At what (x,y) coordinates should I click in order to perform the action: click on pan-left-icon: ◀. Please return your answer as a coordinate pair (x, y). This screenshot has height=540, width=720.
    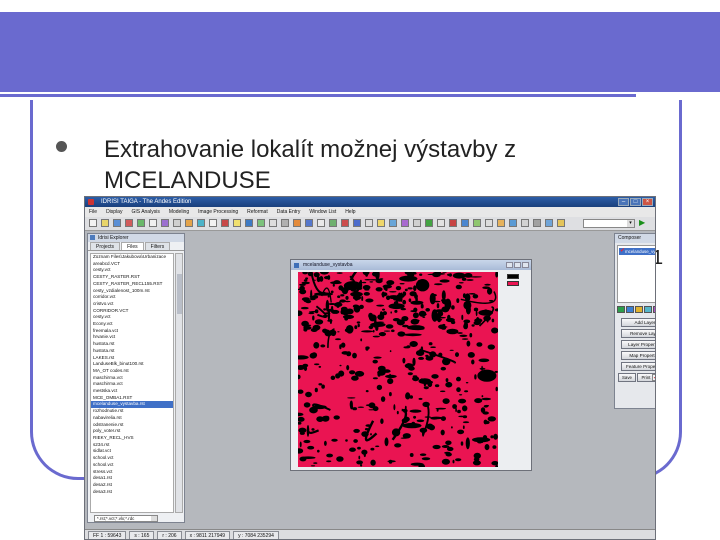
    Looking at the image, I should click on (653, 377).